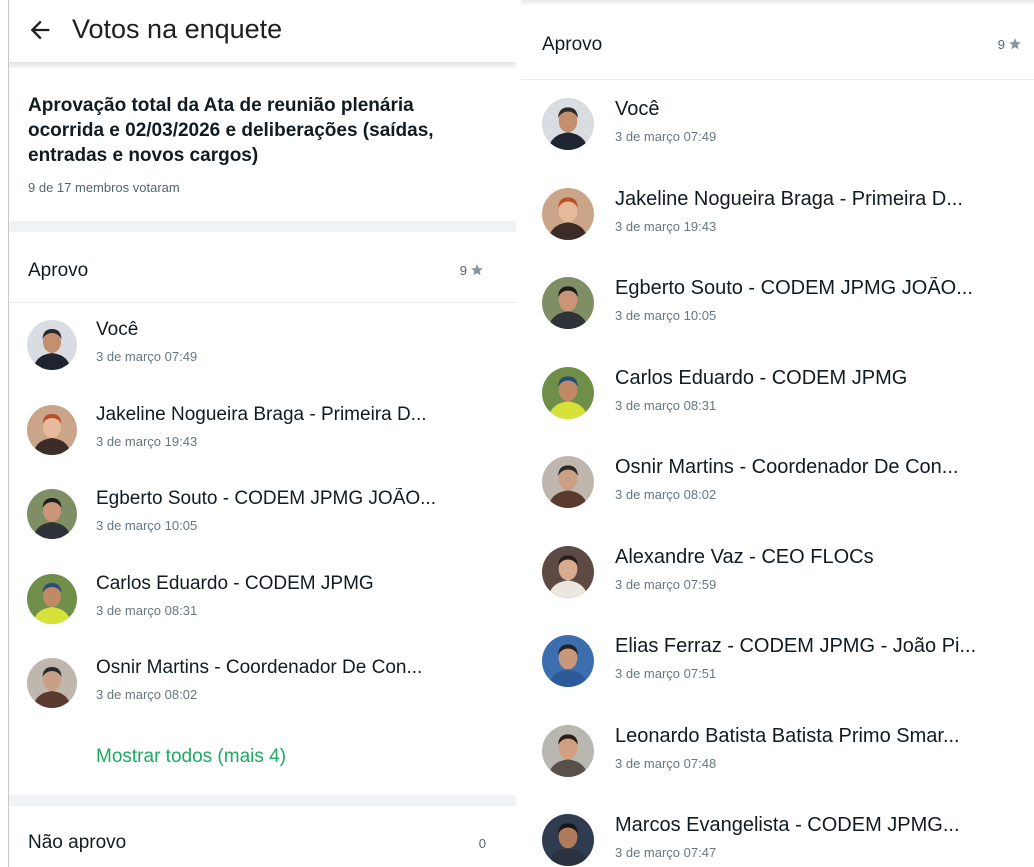  I want to click on vote-timestamp: 3 de março 07:48, so click(666, 763).